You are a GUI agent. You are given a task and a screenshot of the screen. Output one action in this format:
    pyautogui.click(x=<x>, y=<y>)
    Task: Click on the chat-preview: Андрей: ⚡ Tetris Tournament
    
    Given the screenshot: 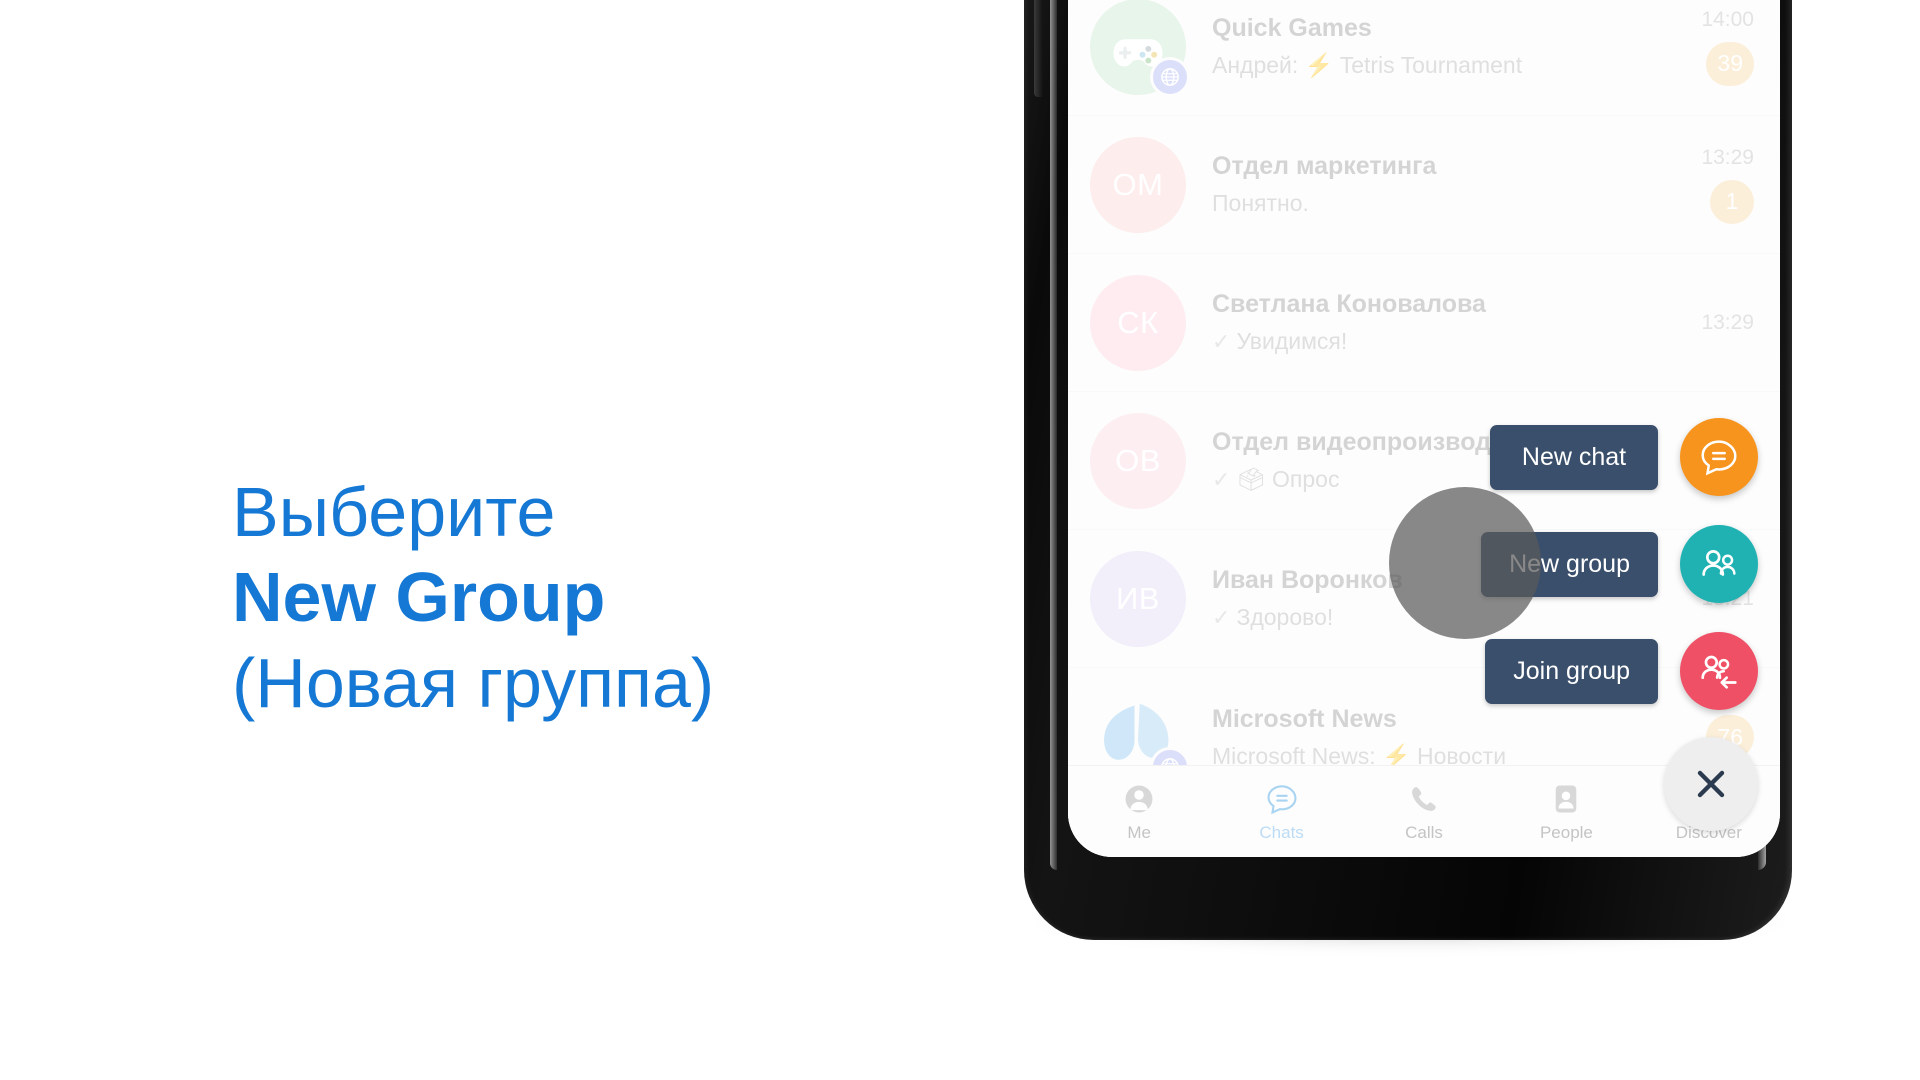 What is the action you would take?
    pyautogui.click(x=1440, y=65)
    